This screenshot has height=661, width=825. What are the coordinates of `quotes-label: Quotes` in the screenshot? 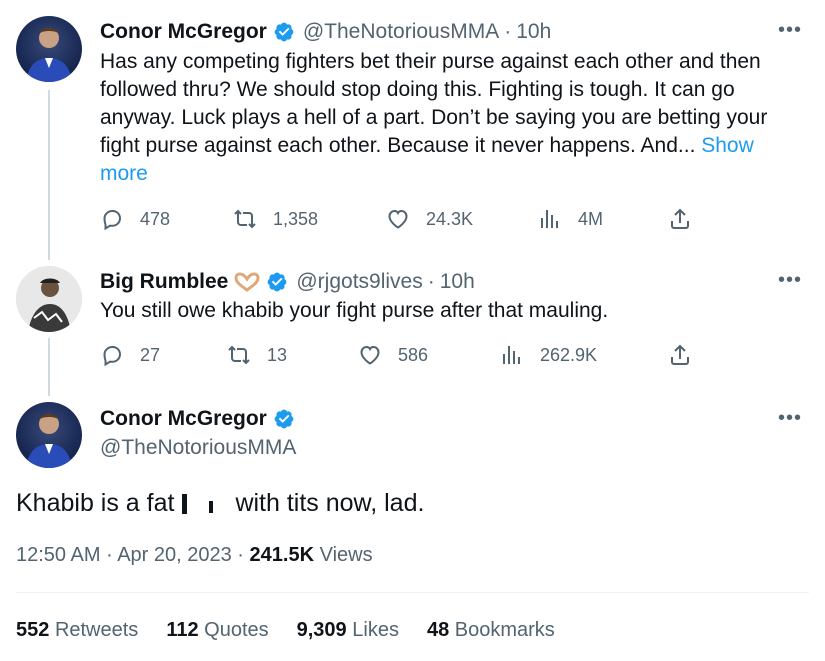 It's located at (236, 630).